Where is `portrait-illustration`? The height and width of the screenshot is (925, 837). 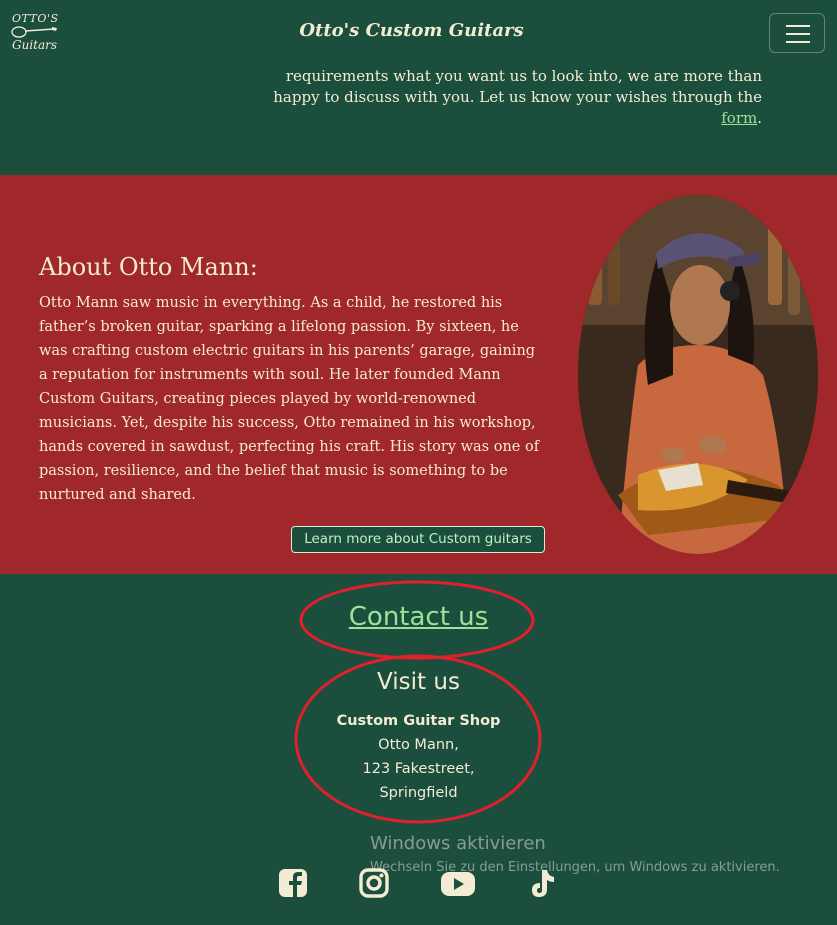 portrait-illustration is located at coordinates (698, 374).